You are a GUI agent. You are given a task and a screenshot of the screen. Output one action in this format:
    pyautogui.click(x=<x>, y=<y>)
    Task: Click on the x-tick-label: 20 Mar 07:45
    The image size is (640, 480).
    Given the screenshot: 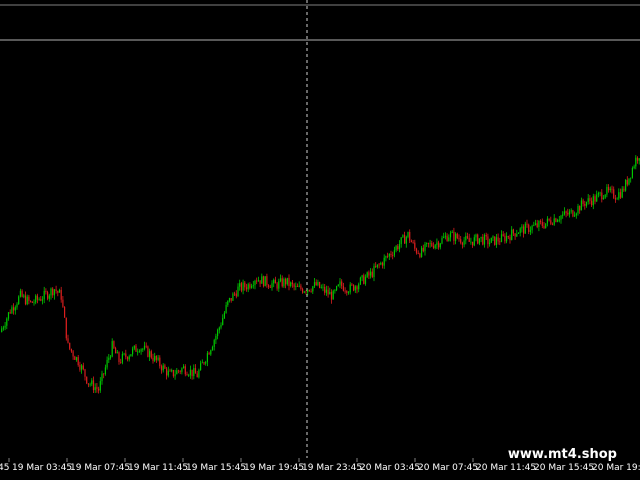 What is the action you would take?
    pyautogui.click(x=448, y=468)
    